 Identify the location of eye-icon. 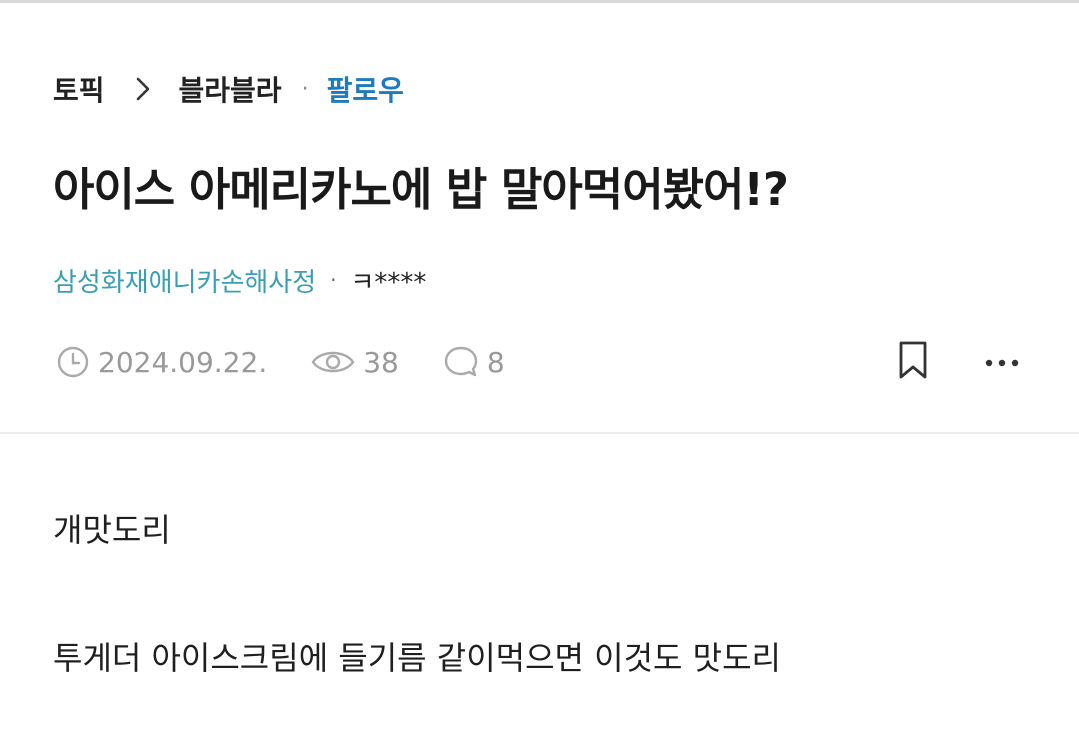
(333, 362).